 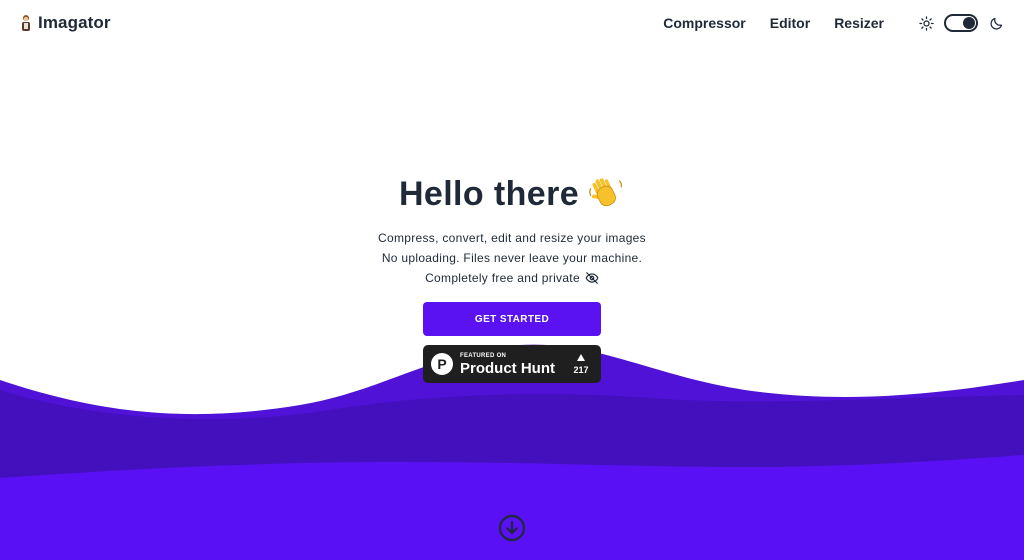 I want to click on brand-link: Imagator, so click(x=65, y=23).